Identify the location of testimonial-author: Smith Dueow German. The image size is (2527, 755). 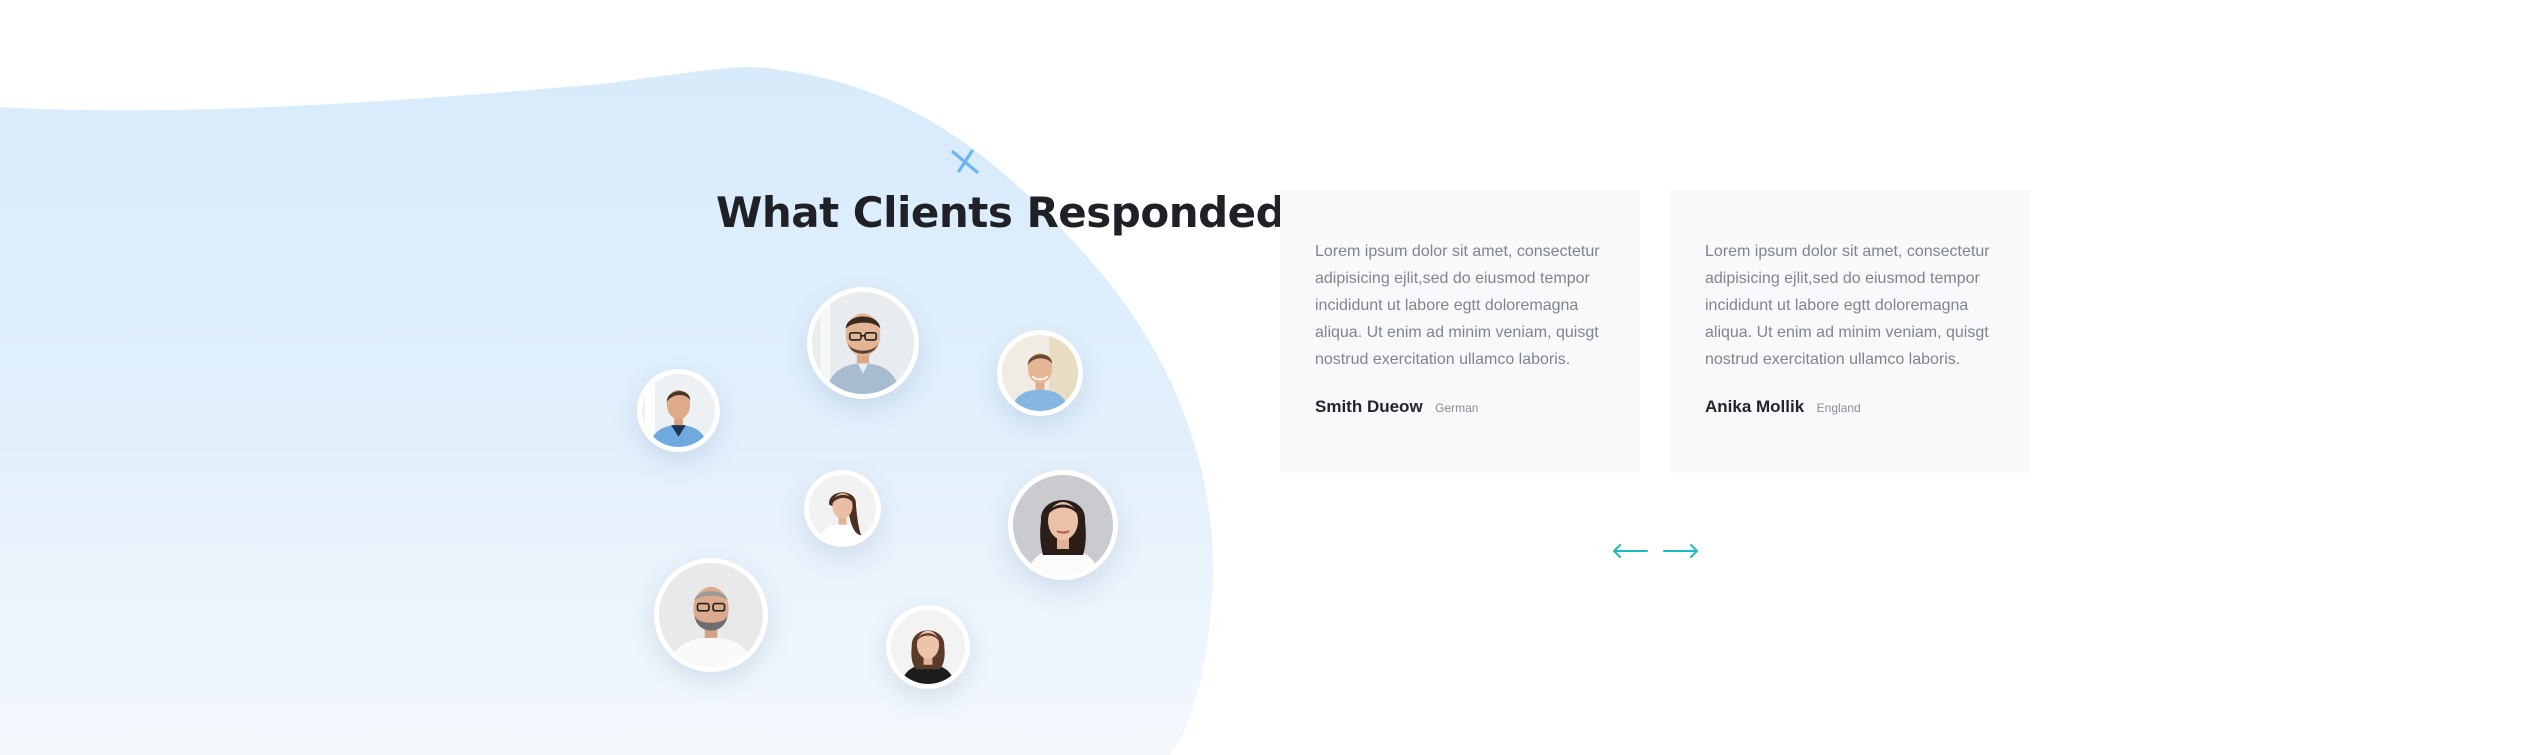
(1460, 407).